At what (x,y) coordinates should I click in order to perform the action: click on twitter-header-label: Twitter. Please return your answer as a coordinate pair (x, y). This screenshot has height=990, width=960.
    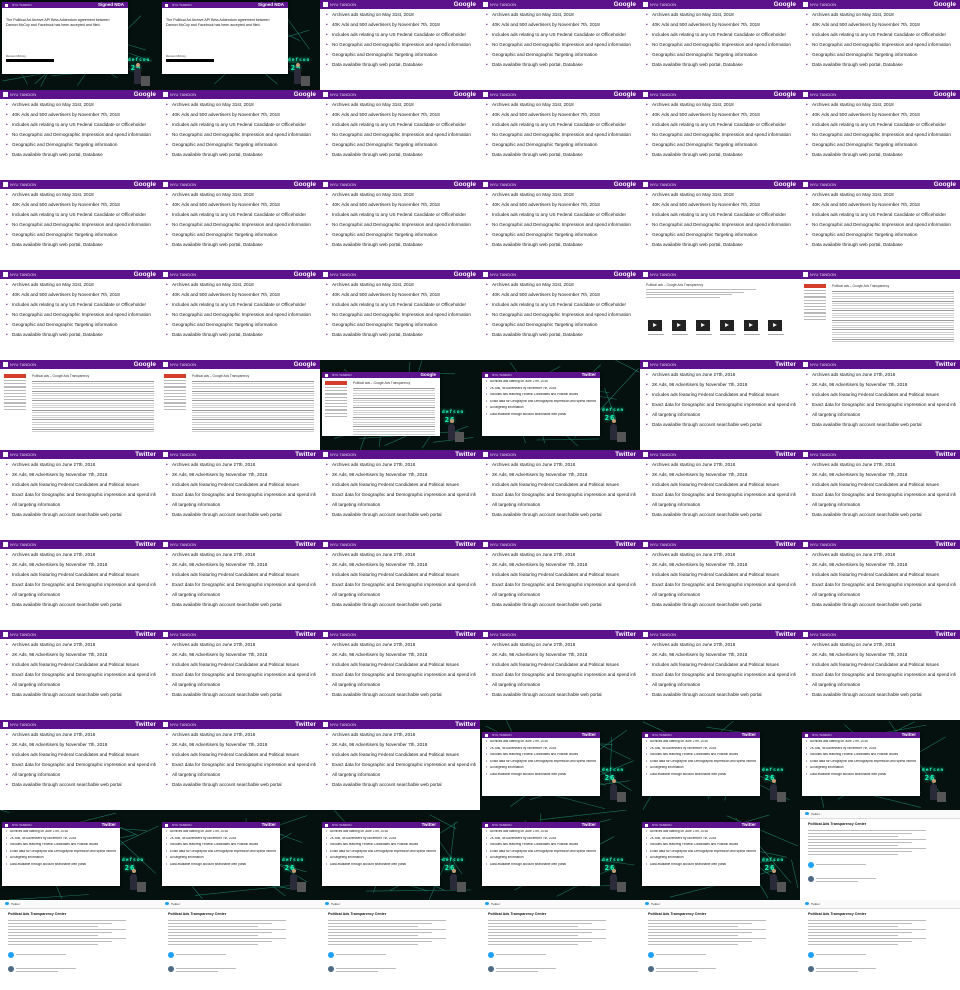
    Looking at the image, I should click on (815, 904).